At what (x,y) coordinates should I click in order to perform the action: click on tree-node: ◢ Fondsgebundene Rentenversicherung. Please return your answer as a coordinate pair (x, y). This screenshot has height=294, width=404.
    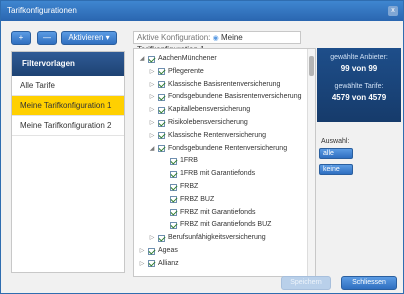
    Looking at the image, I should click on (217, 149).